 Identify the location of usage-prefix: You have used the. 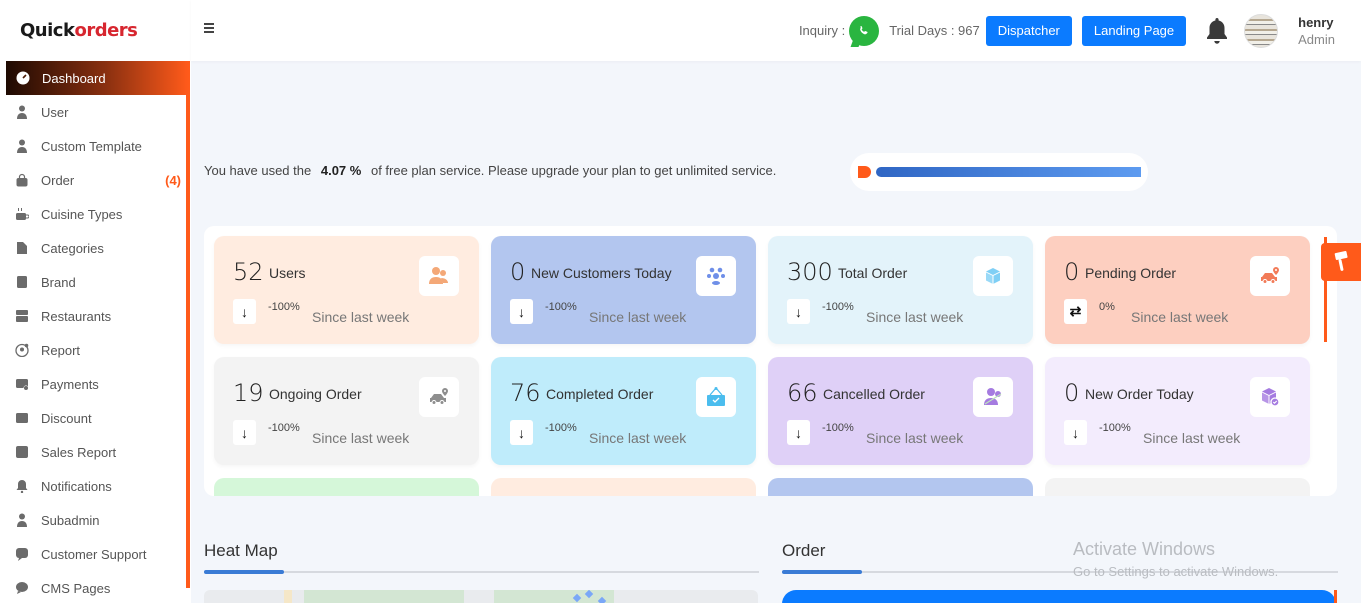
(258, 170).